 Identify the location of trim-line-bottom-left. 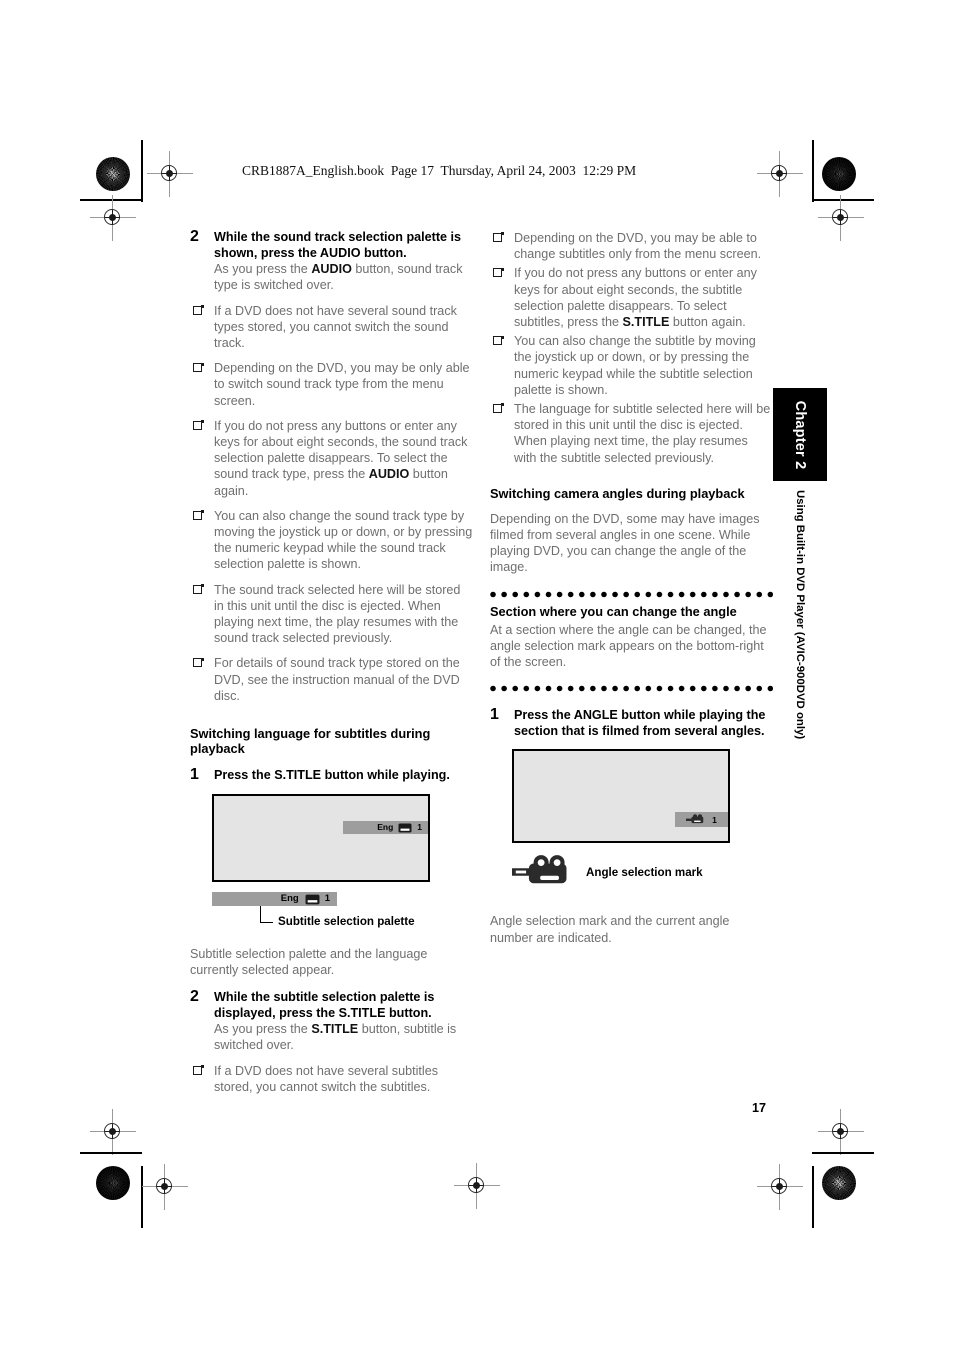
(142, 1197).